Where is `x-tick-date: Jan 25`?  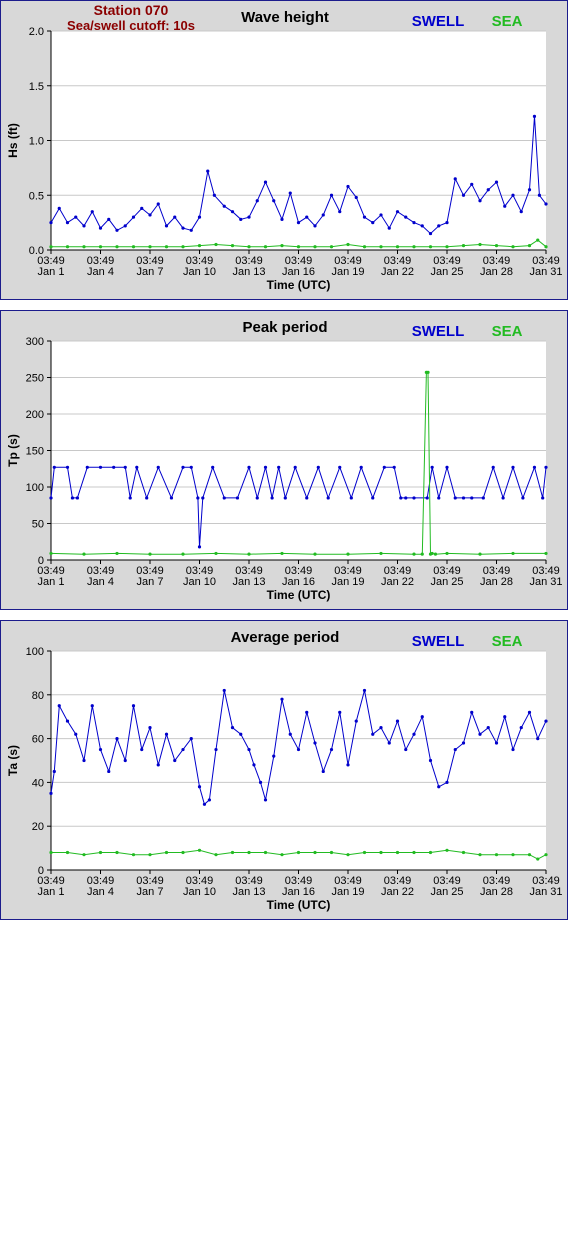
x-tick-date: Jan 25 is located at coordinates (446, 272).